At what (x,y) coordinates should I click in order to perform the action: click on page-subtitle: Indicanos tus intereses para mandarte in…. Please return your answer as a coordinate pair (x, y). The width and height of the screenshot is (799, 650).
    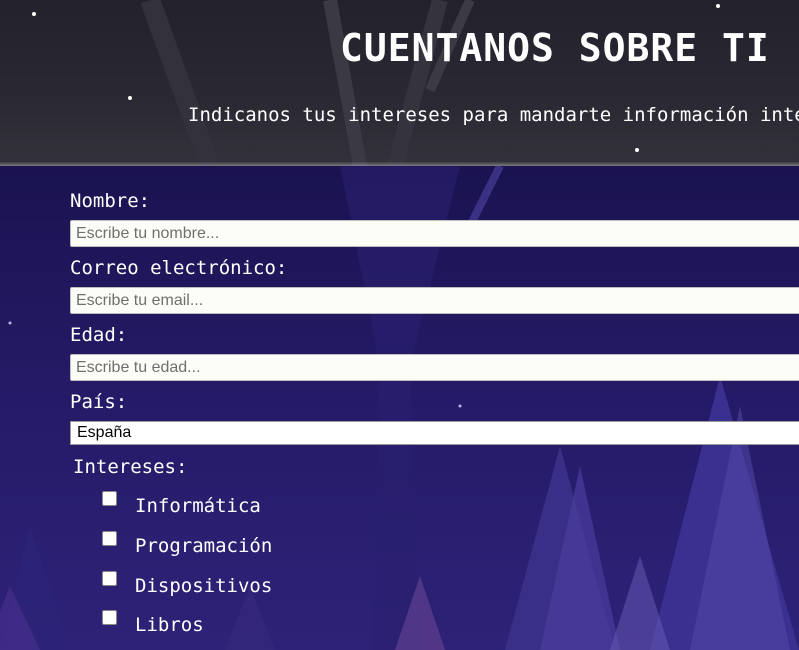
    Looking at the image, I should click on (493, 115).